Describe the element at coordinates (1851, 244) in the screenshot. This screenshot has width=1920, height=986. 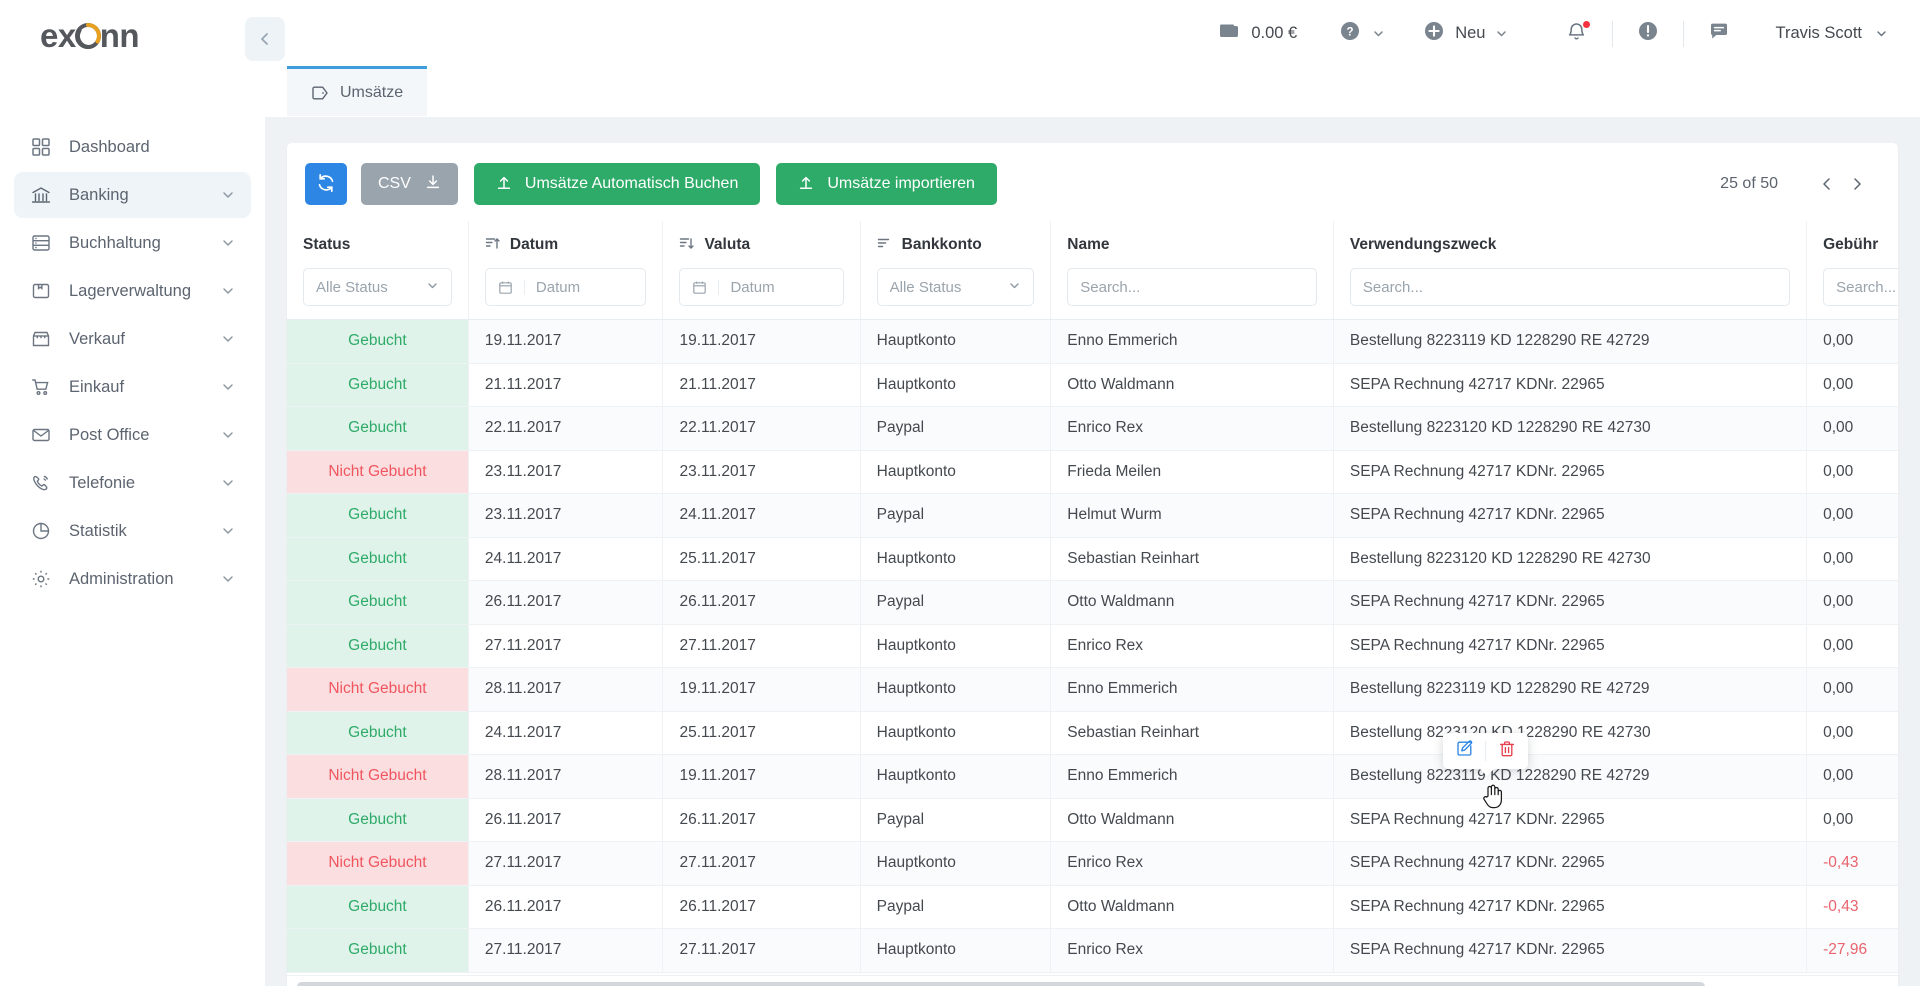
I see `column-label: Gebühr` at that location.